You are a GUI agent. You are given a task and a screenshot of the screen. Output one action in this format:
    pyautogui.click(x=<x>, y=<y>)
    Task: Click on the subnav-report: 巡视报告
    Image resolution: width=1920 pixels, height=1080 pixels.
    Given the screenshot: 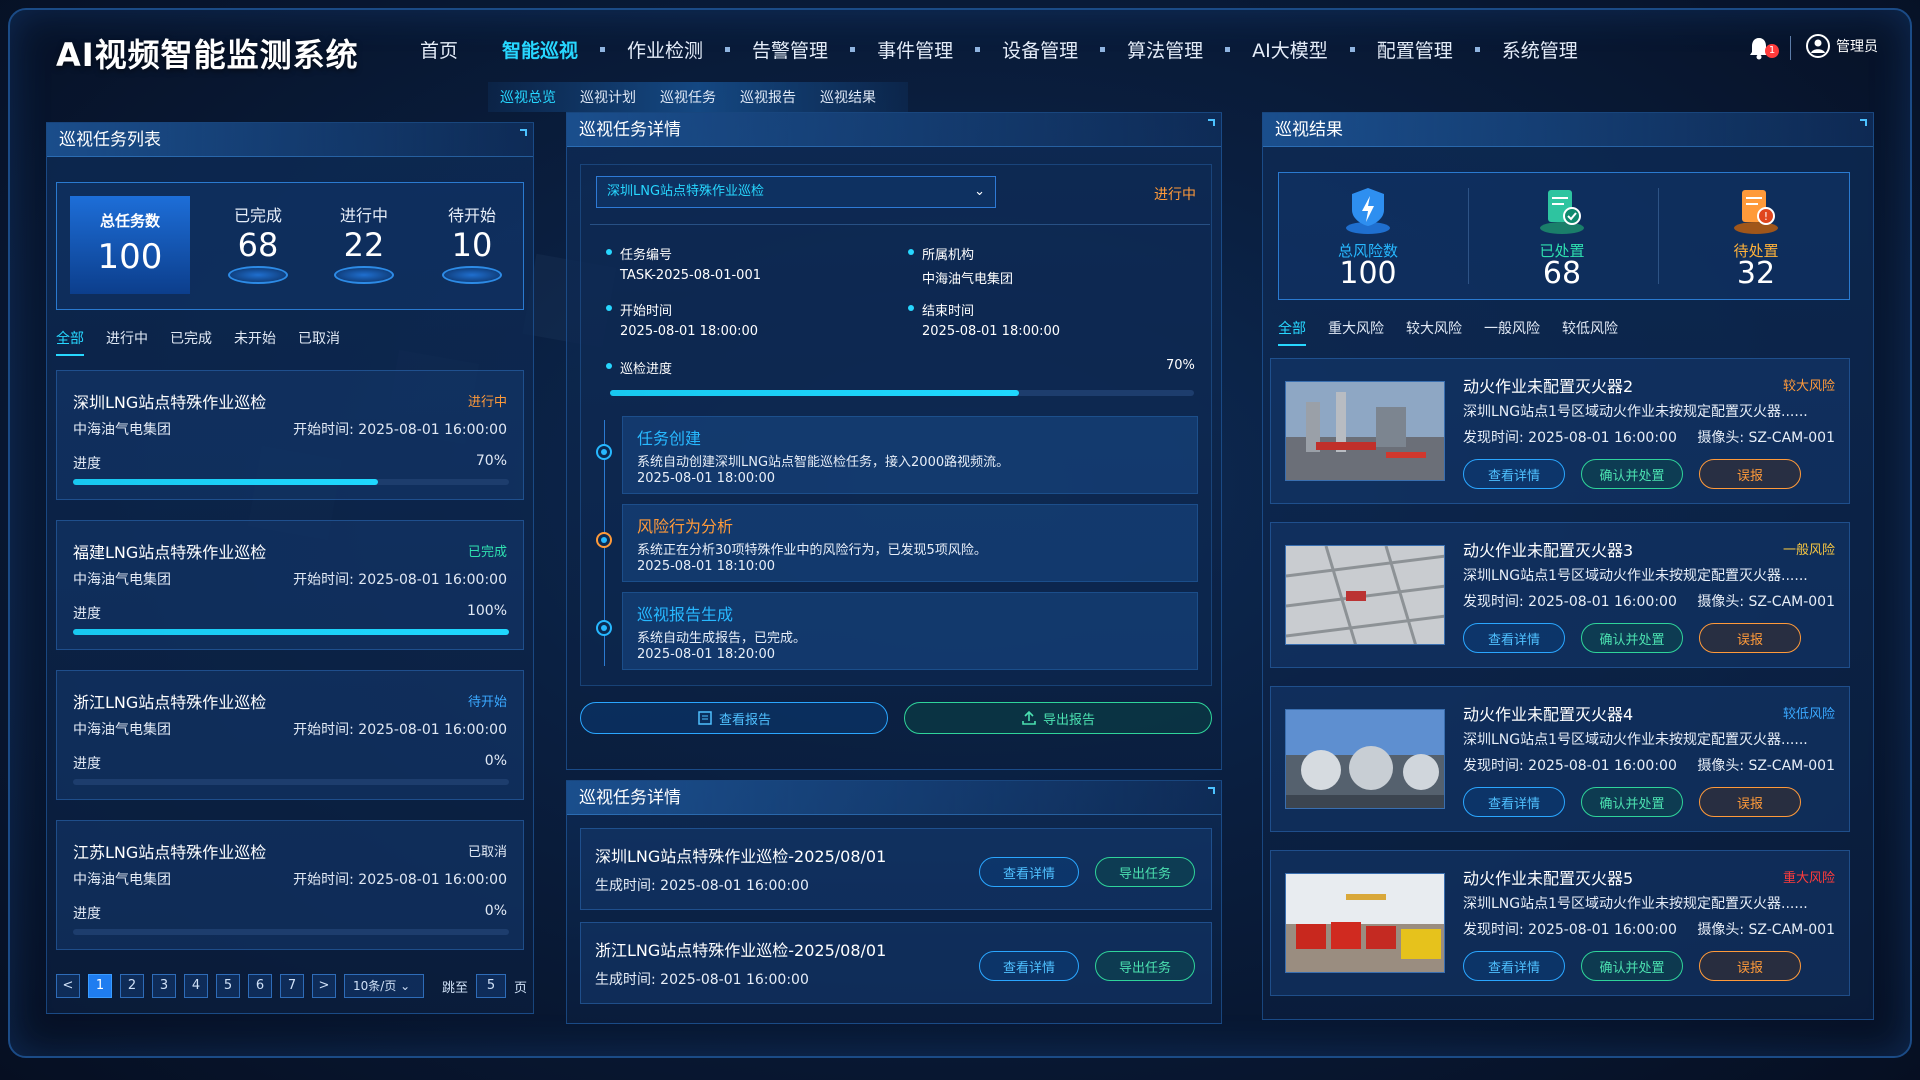 What is the action you would take?
    pyautogui.click(x=768, y=97)
    